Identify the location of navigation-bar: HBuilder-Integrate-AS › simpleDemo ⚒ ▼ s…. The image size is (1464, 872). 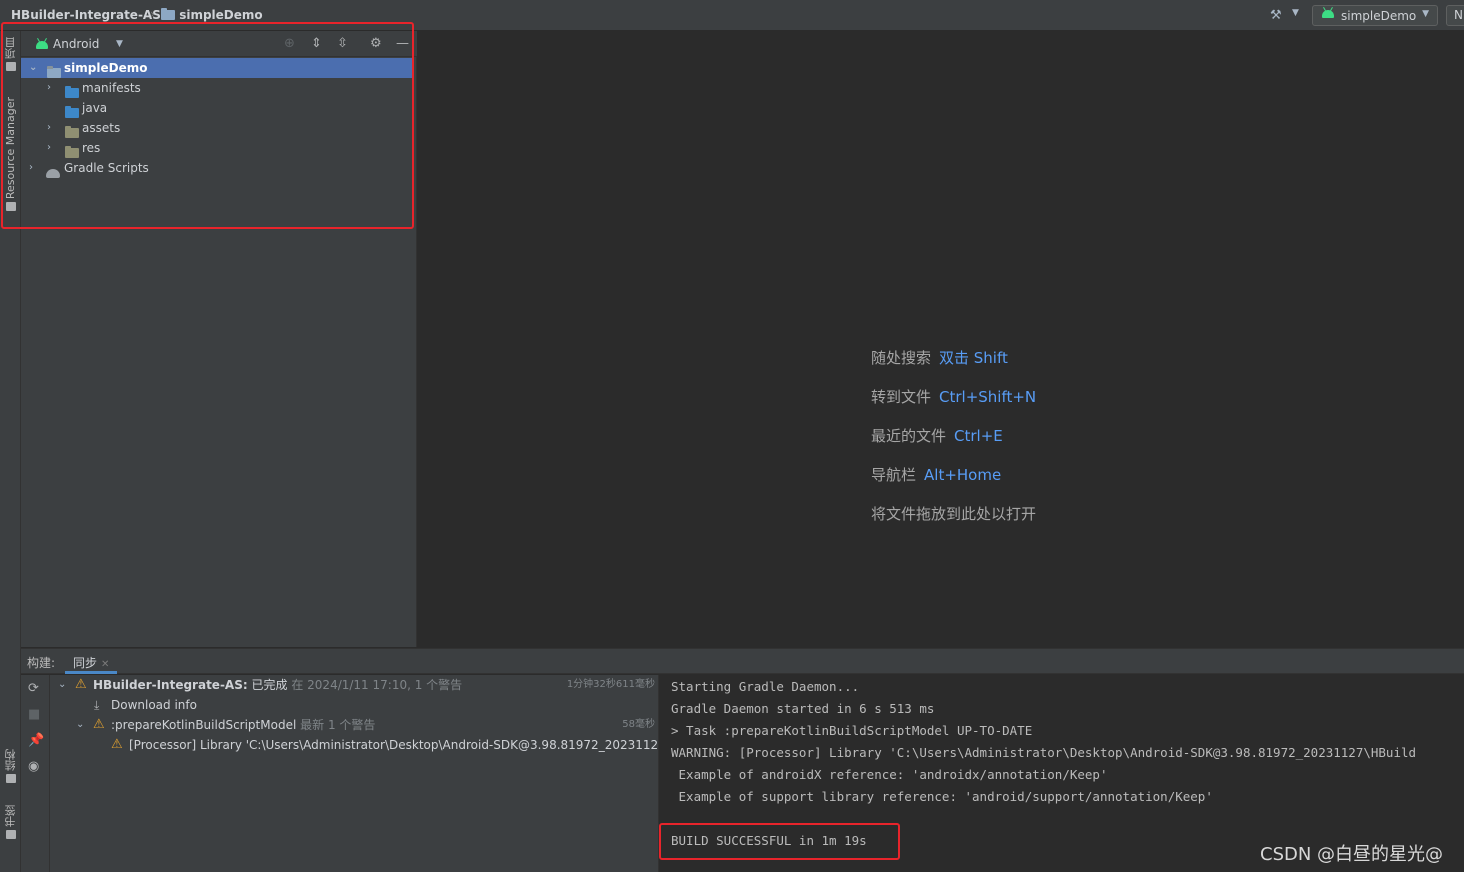
(732, 15).